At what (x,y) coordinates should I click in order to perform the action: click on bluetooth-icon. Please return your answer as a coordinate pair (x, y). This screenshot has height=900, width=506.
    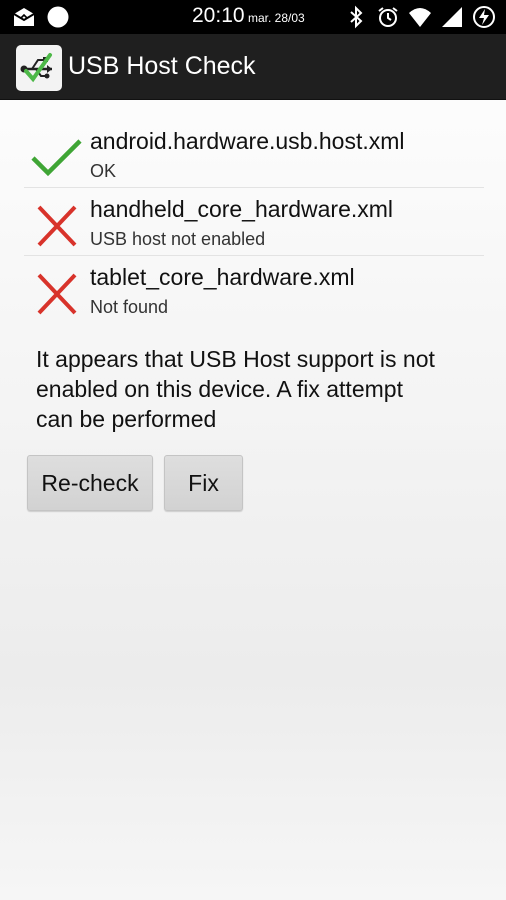
    Looking at the image, I should click on (356, 17).